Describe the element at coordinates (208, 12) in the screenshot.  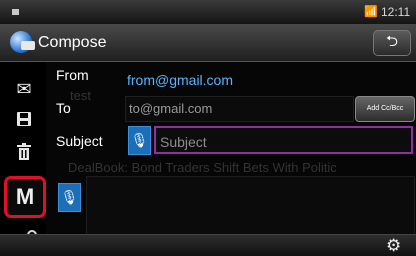
I see `status-bar: 📶 12:11` at that location.